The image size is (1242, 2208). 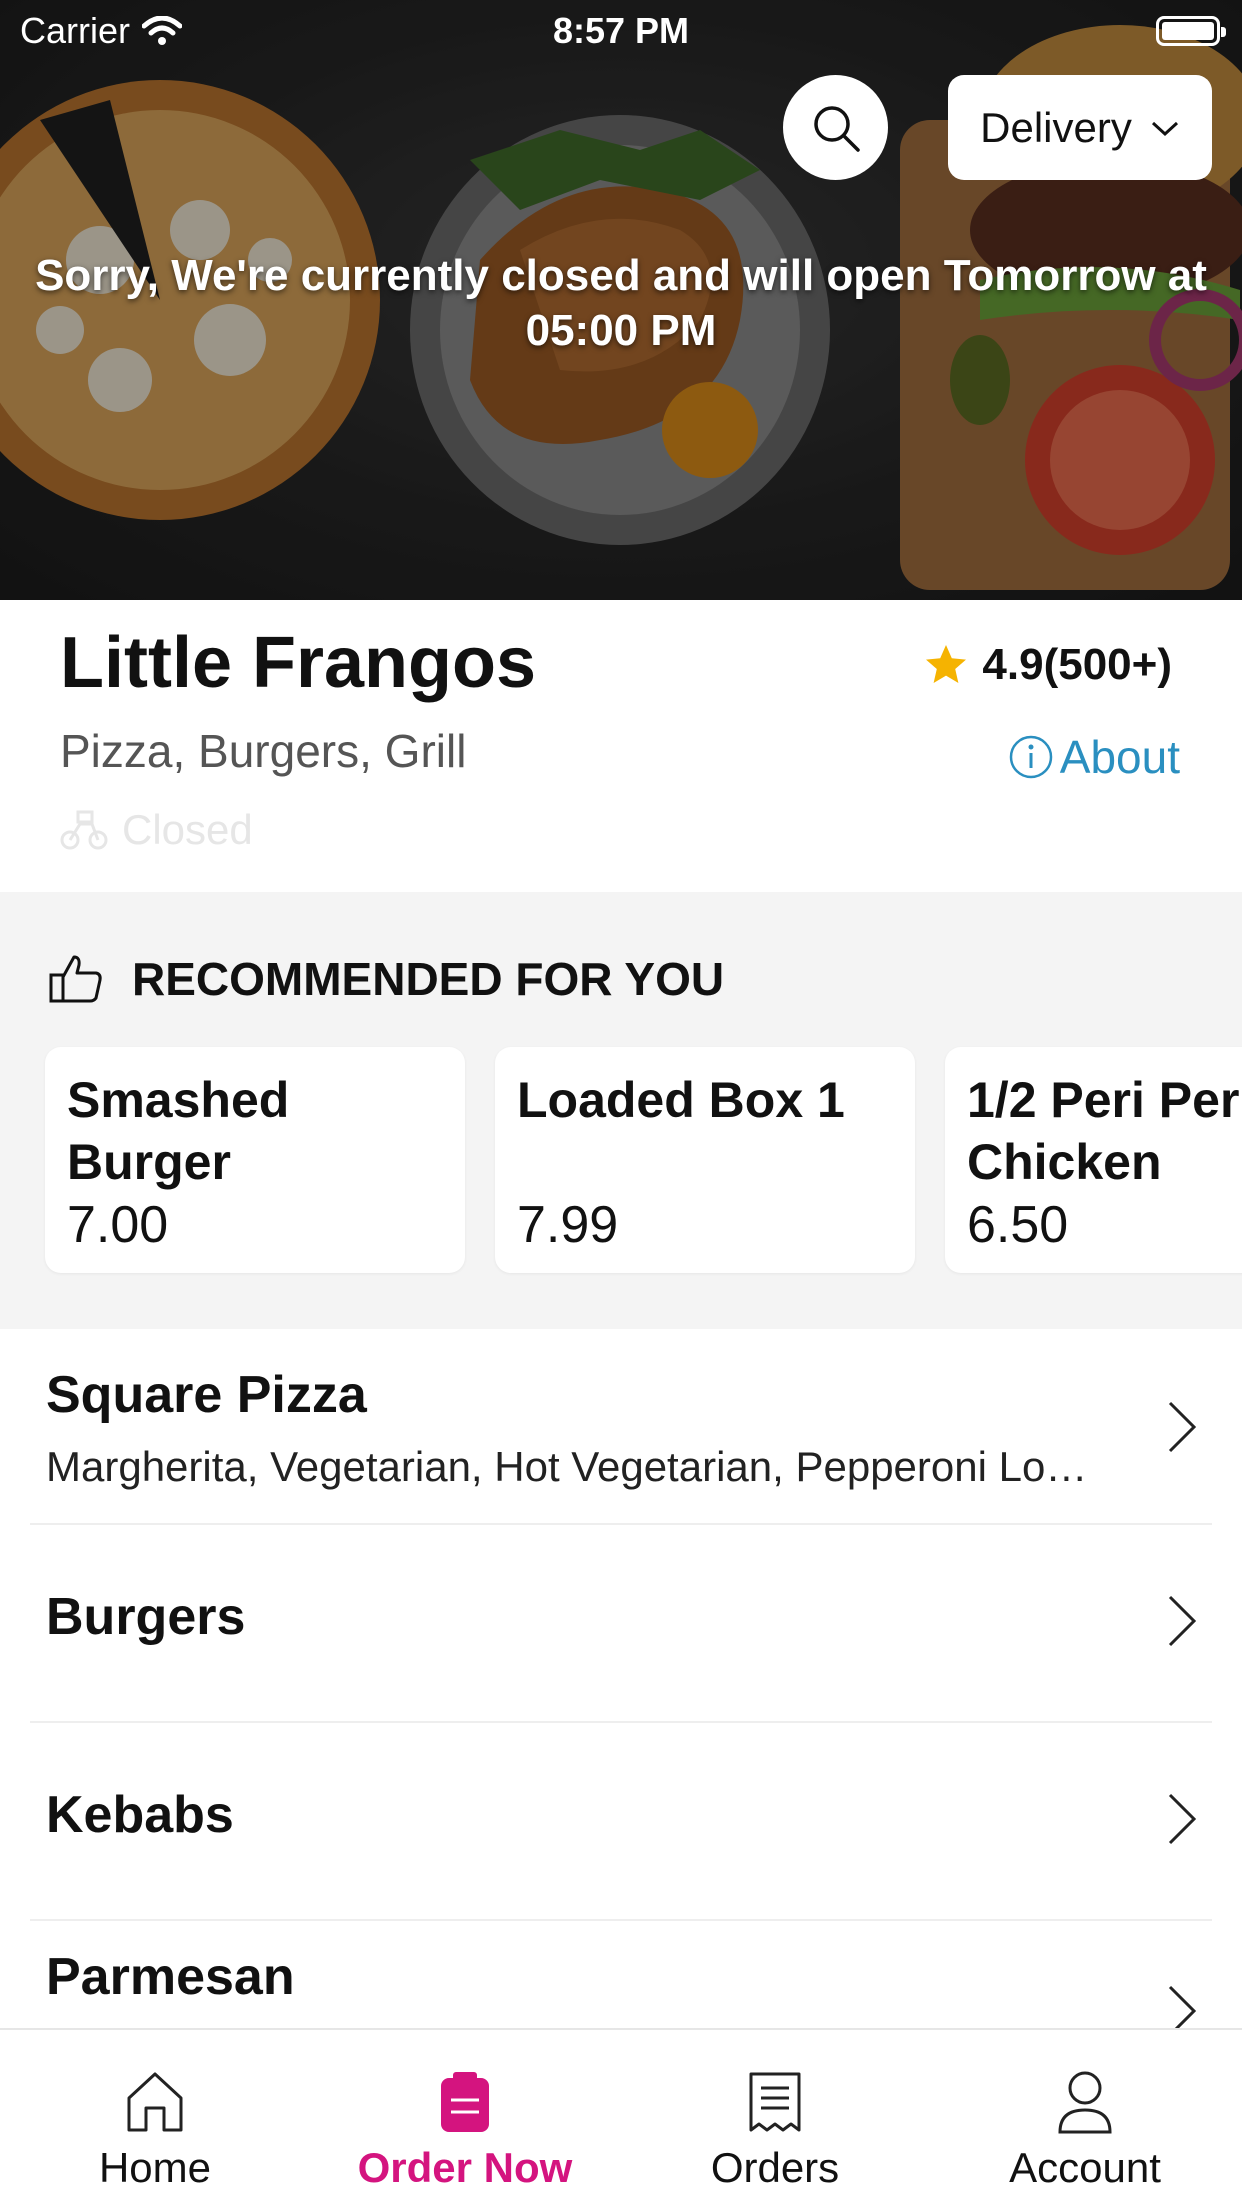 I want to click on about-link: About, so click(x=1094, y=757).